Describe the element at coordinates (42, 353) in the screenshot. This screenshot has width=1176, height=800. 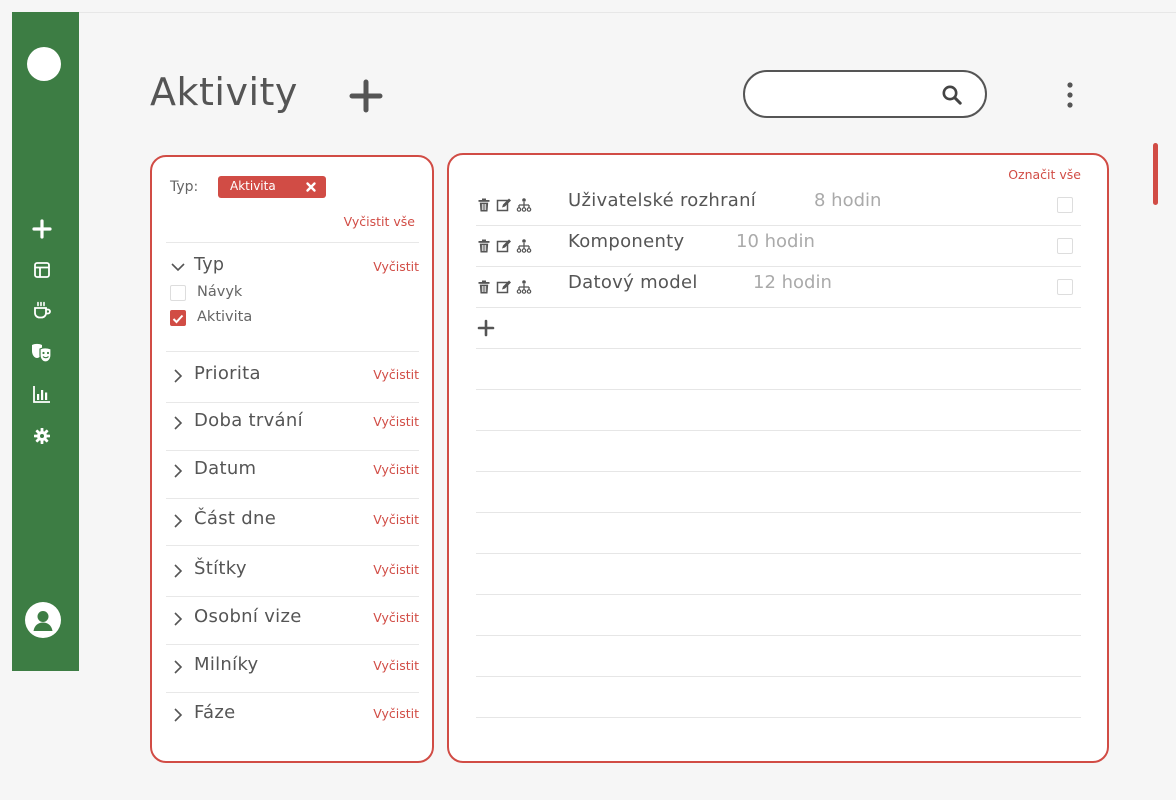
I see `theater-masks-icon` at that location.